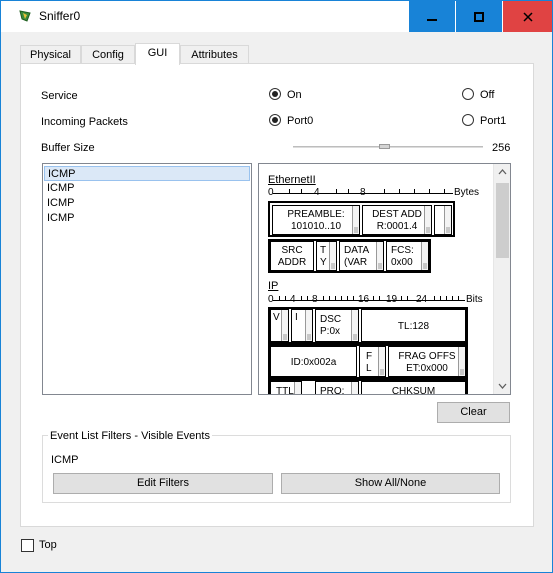 Image resolution: width=553 pixels, height=573 pixels. Describe the element at coordinates (326, 256) in the screenshot. I see `type-field: T Y` at that location.